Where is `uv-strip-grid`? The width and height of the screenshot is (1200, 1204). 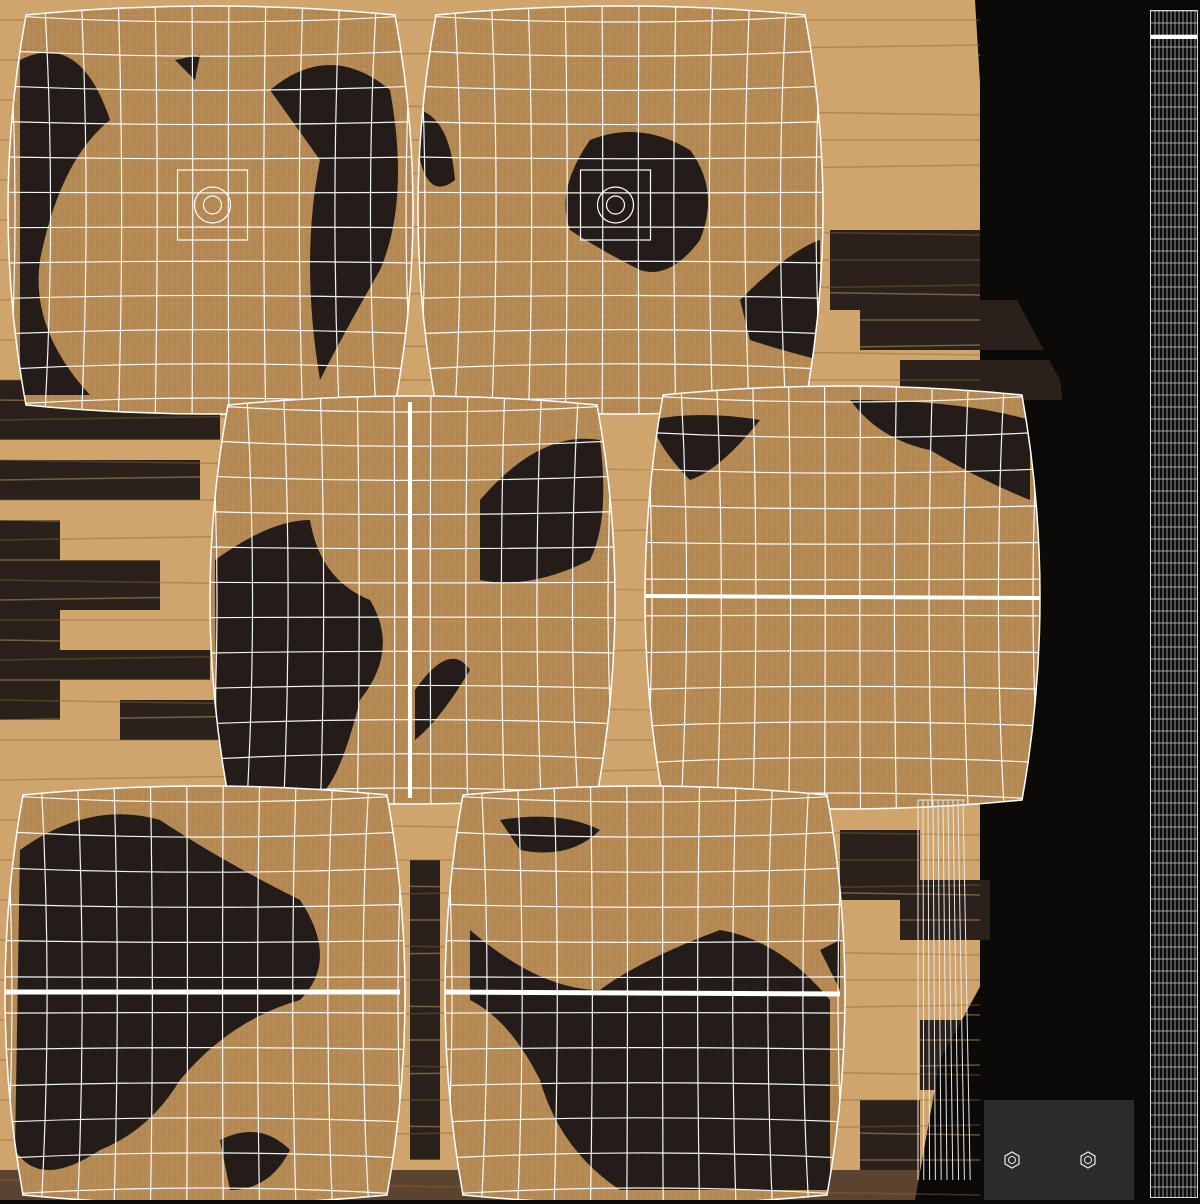
uv-strip-grid is located at coordinates (1174, 605).